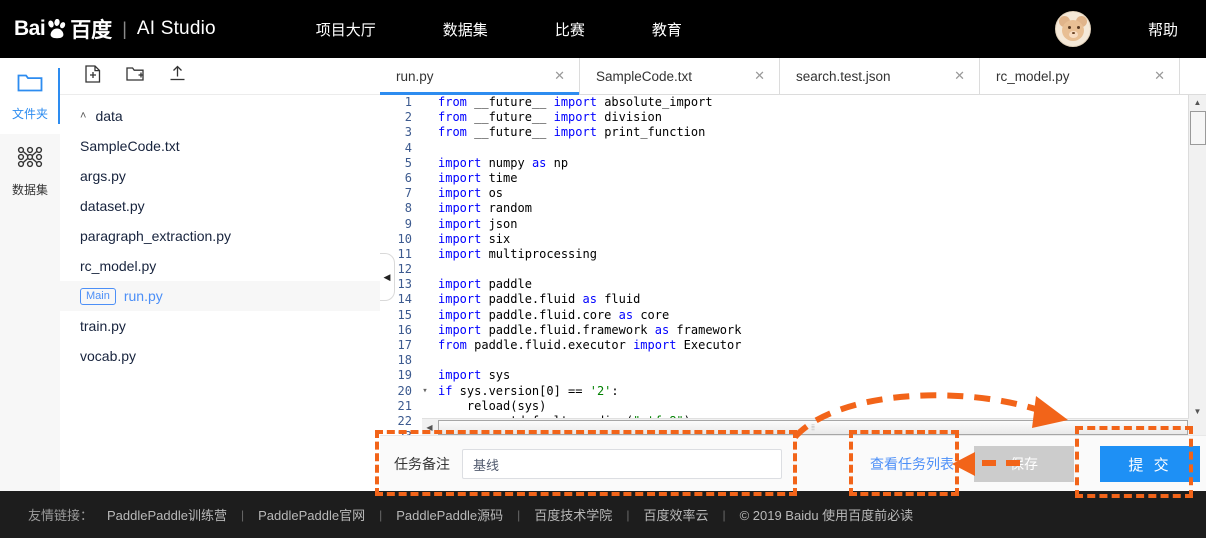 This screenshot has width=1206, height=538. Describe the element at coordinates (115, 29) in the screenshot. I see `brand-logo: Bai 百度 | AI Studio` at that location.